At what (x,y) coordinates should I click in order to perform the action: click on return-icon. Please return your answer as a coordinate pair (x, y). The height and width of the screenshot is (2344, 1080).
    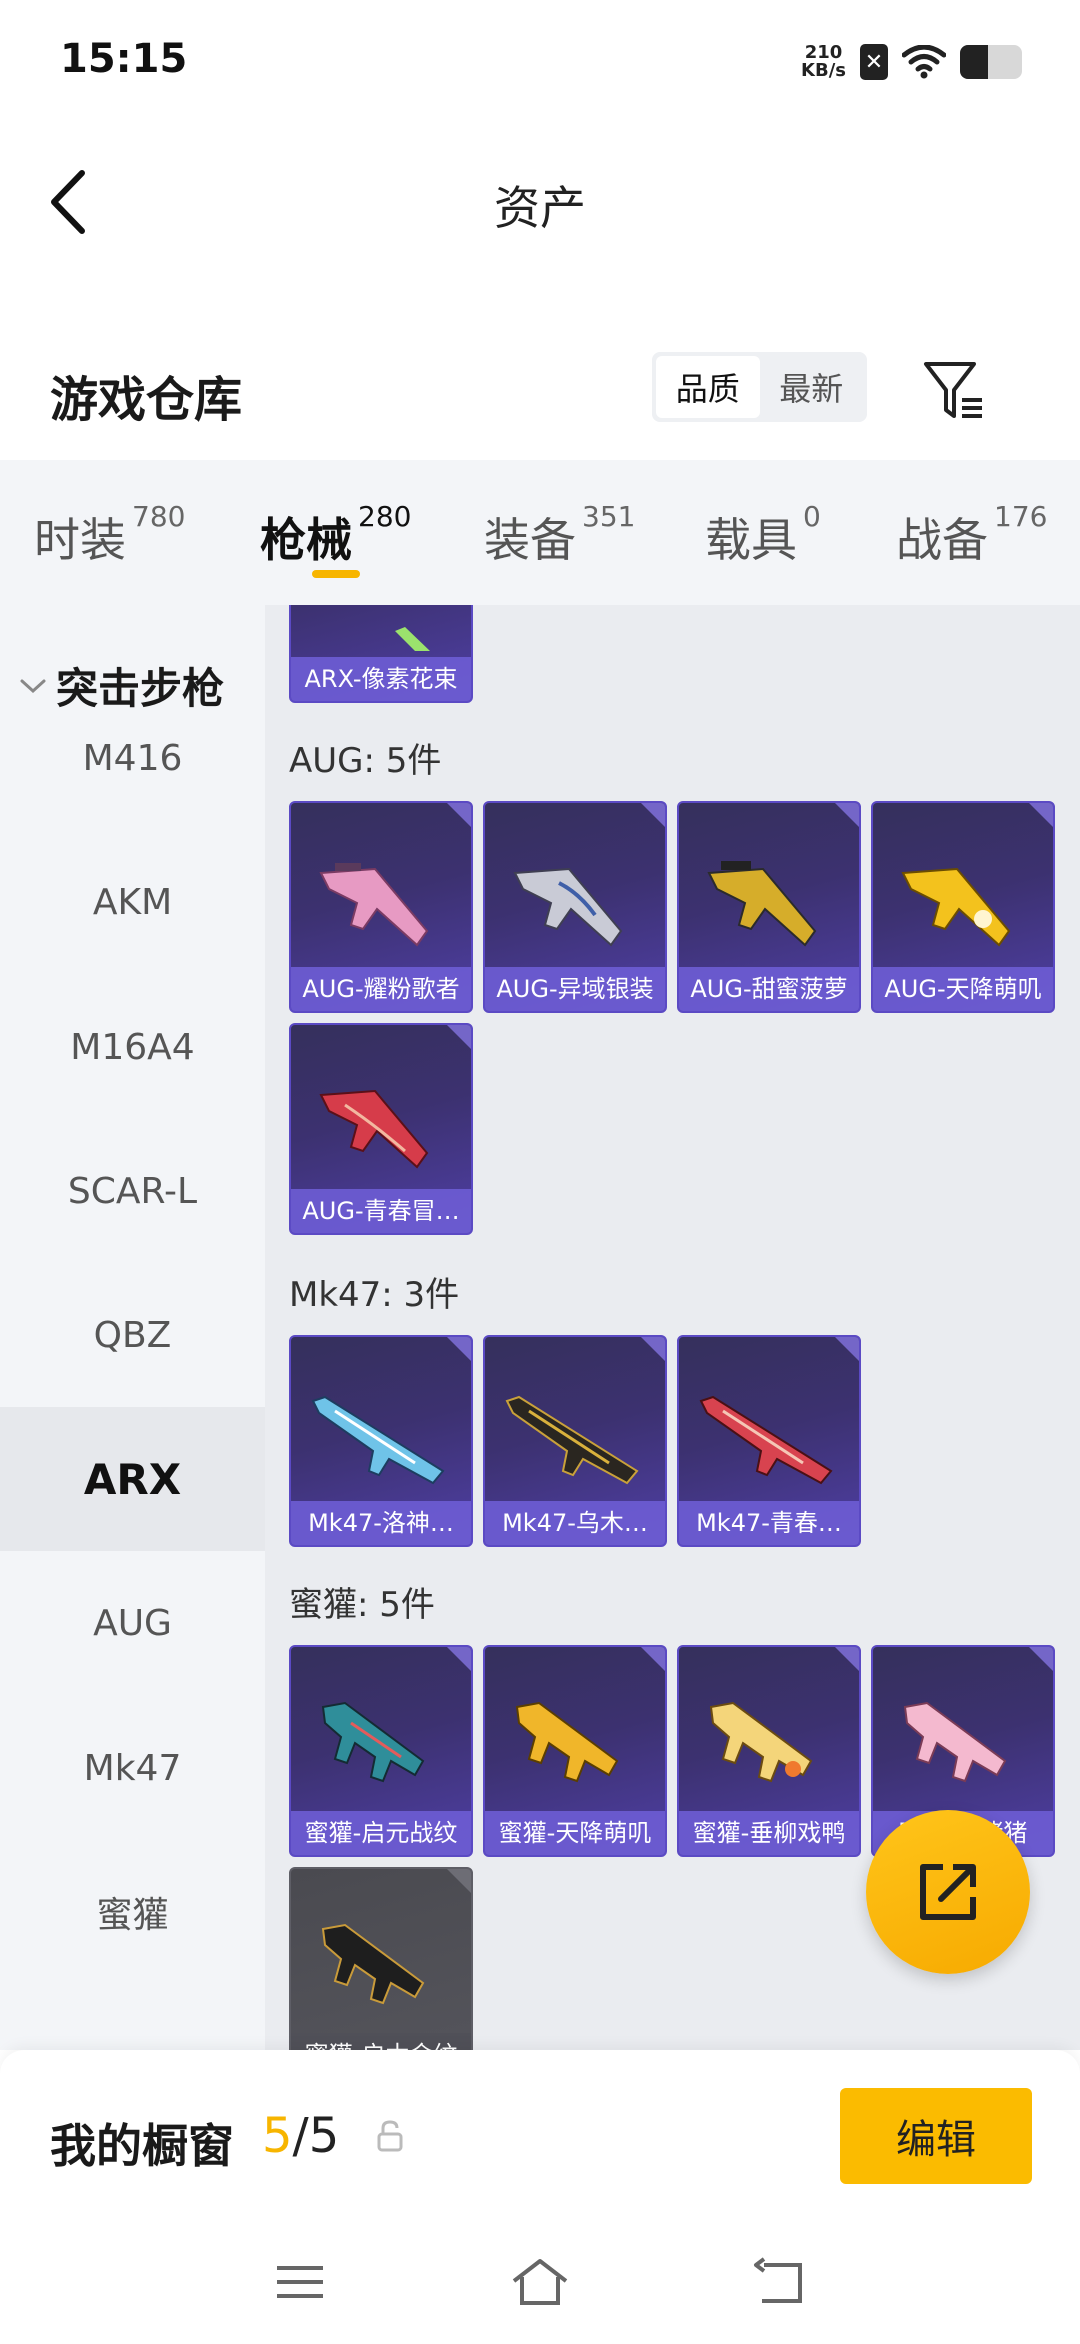
    Looking at the image, I should click on (778, 2280).